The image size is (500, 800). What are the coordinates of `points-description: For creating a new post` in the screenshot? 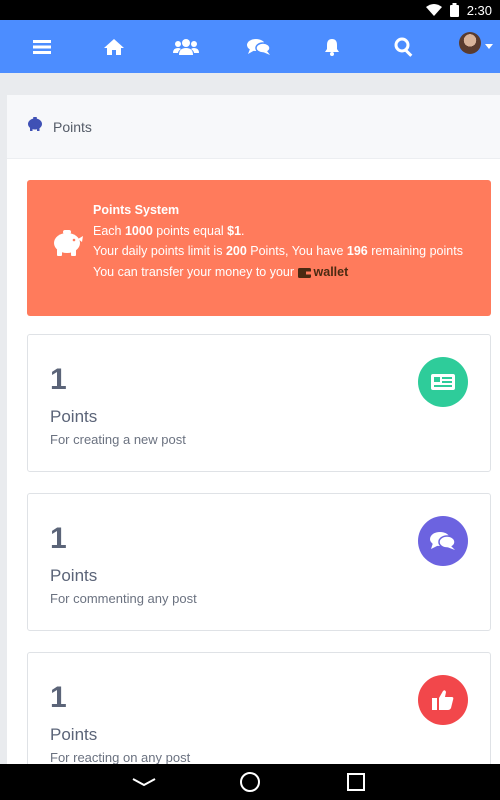 It's located at (118, 439).